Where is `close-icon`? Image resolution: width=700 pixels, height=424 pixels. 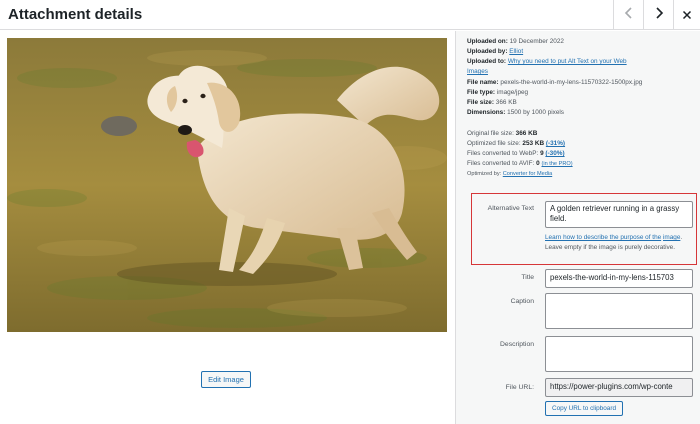 close-icon is located at coordinates (687, 15).